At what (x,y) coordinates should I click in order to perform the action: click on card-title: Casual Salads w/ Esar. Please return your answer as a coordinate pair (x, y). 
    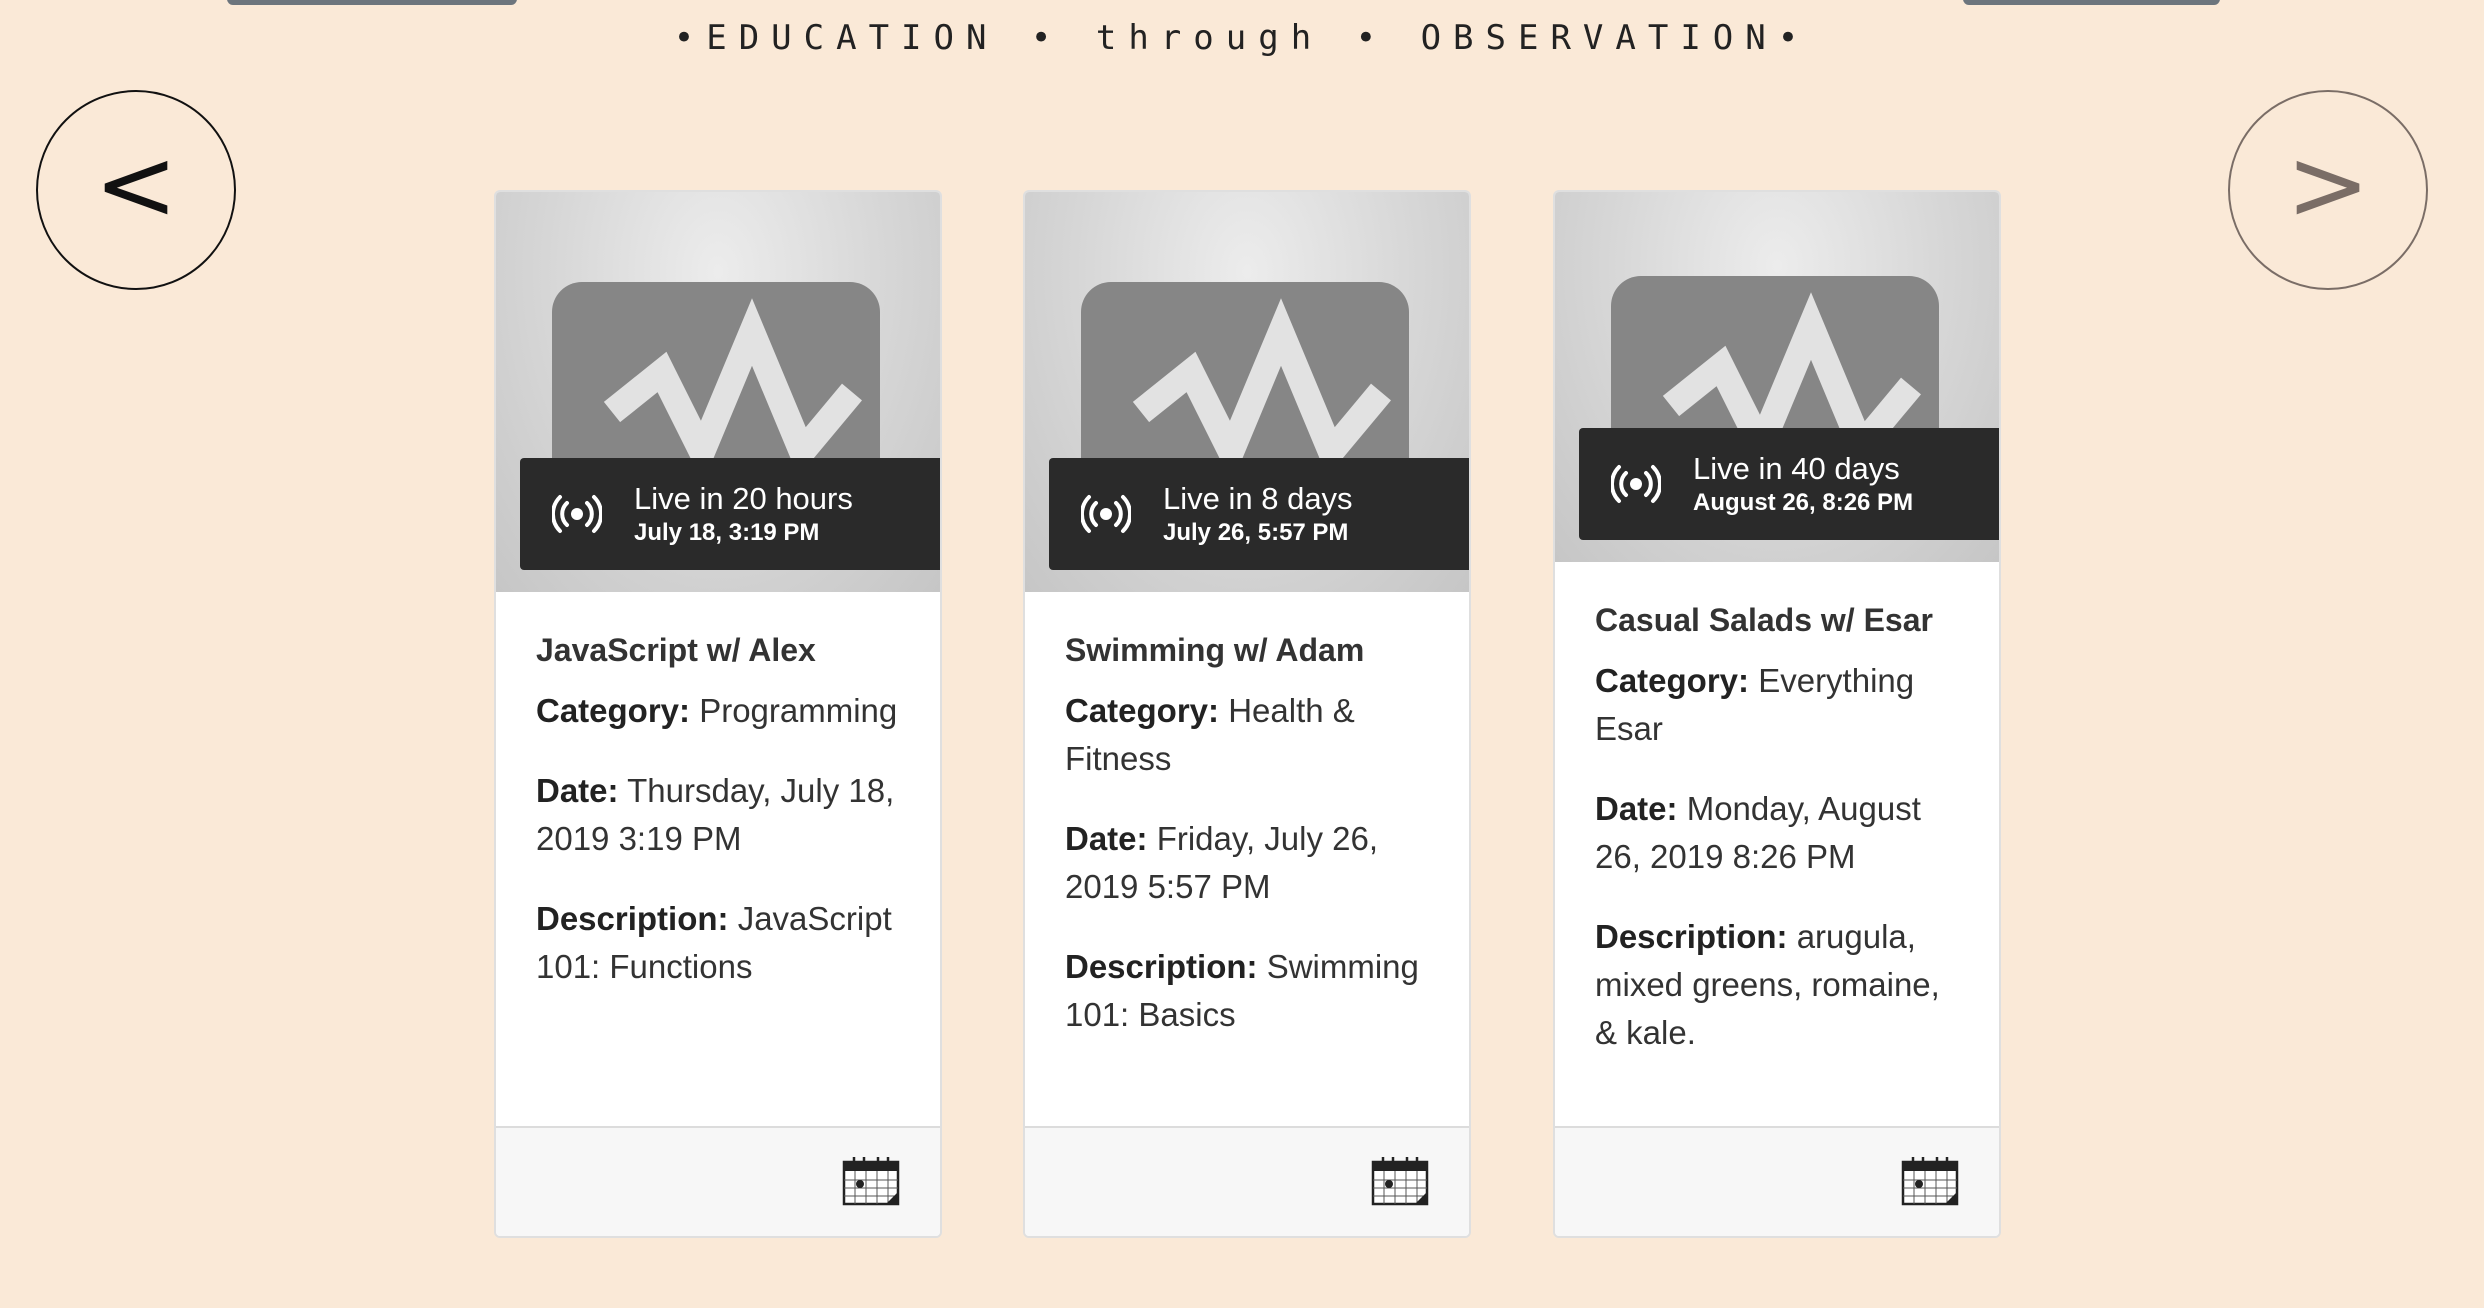
    Looking at the image, I should click on (1764, 620).